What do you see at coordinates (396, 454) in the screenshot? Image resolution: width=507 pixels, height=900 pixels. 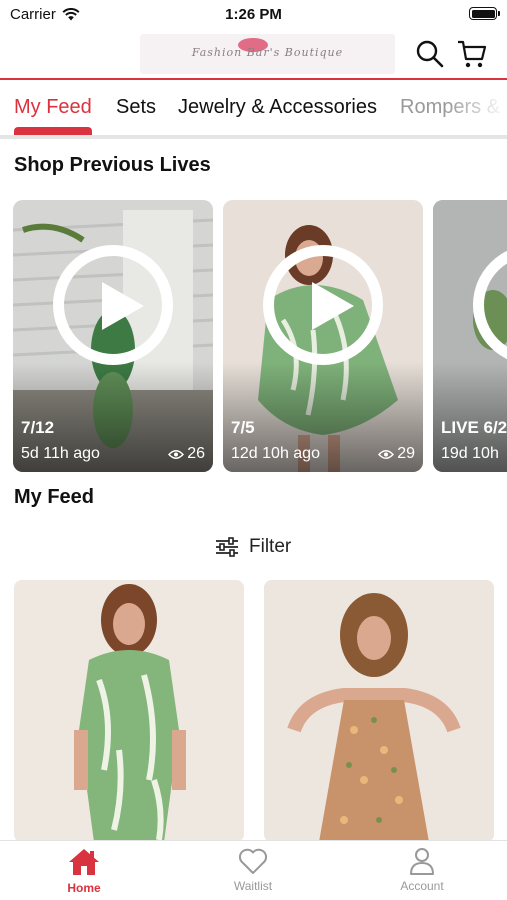 I see `view-count: 29` at bounding box center [396, 454].